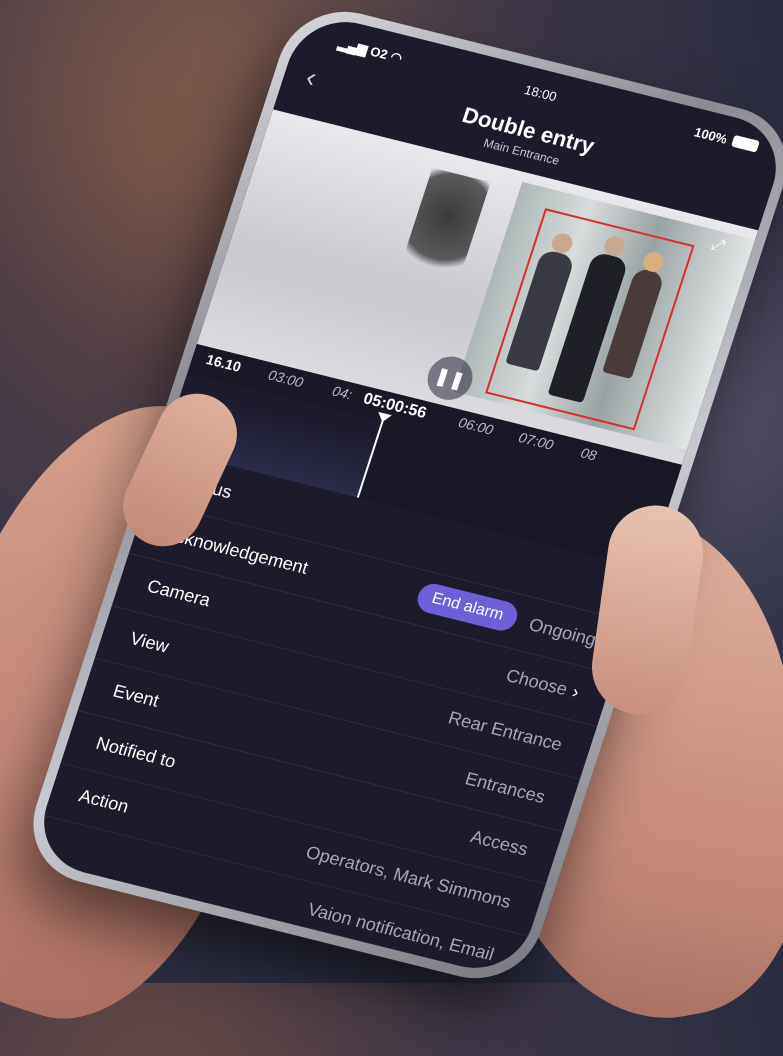 Image resolution: width=783 pixels, height=1056 pixels. I want to click on battery-icon, so click(745, 143).